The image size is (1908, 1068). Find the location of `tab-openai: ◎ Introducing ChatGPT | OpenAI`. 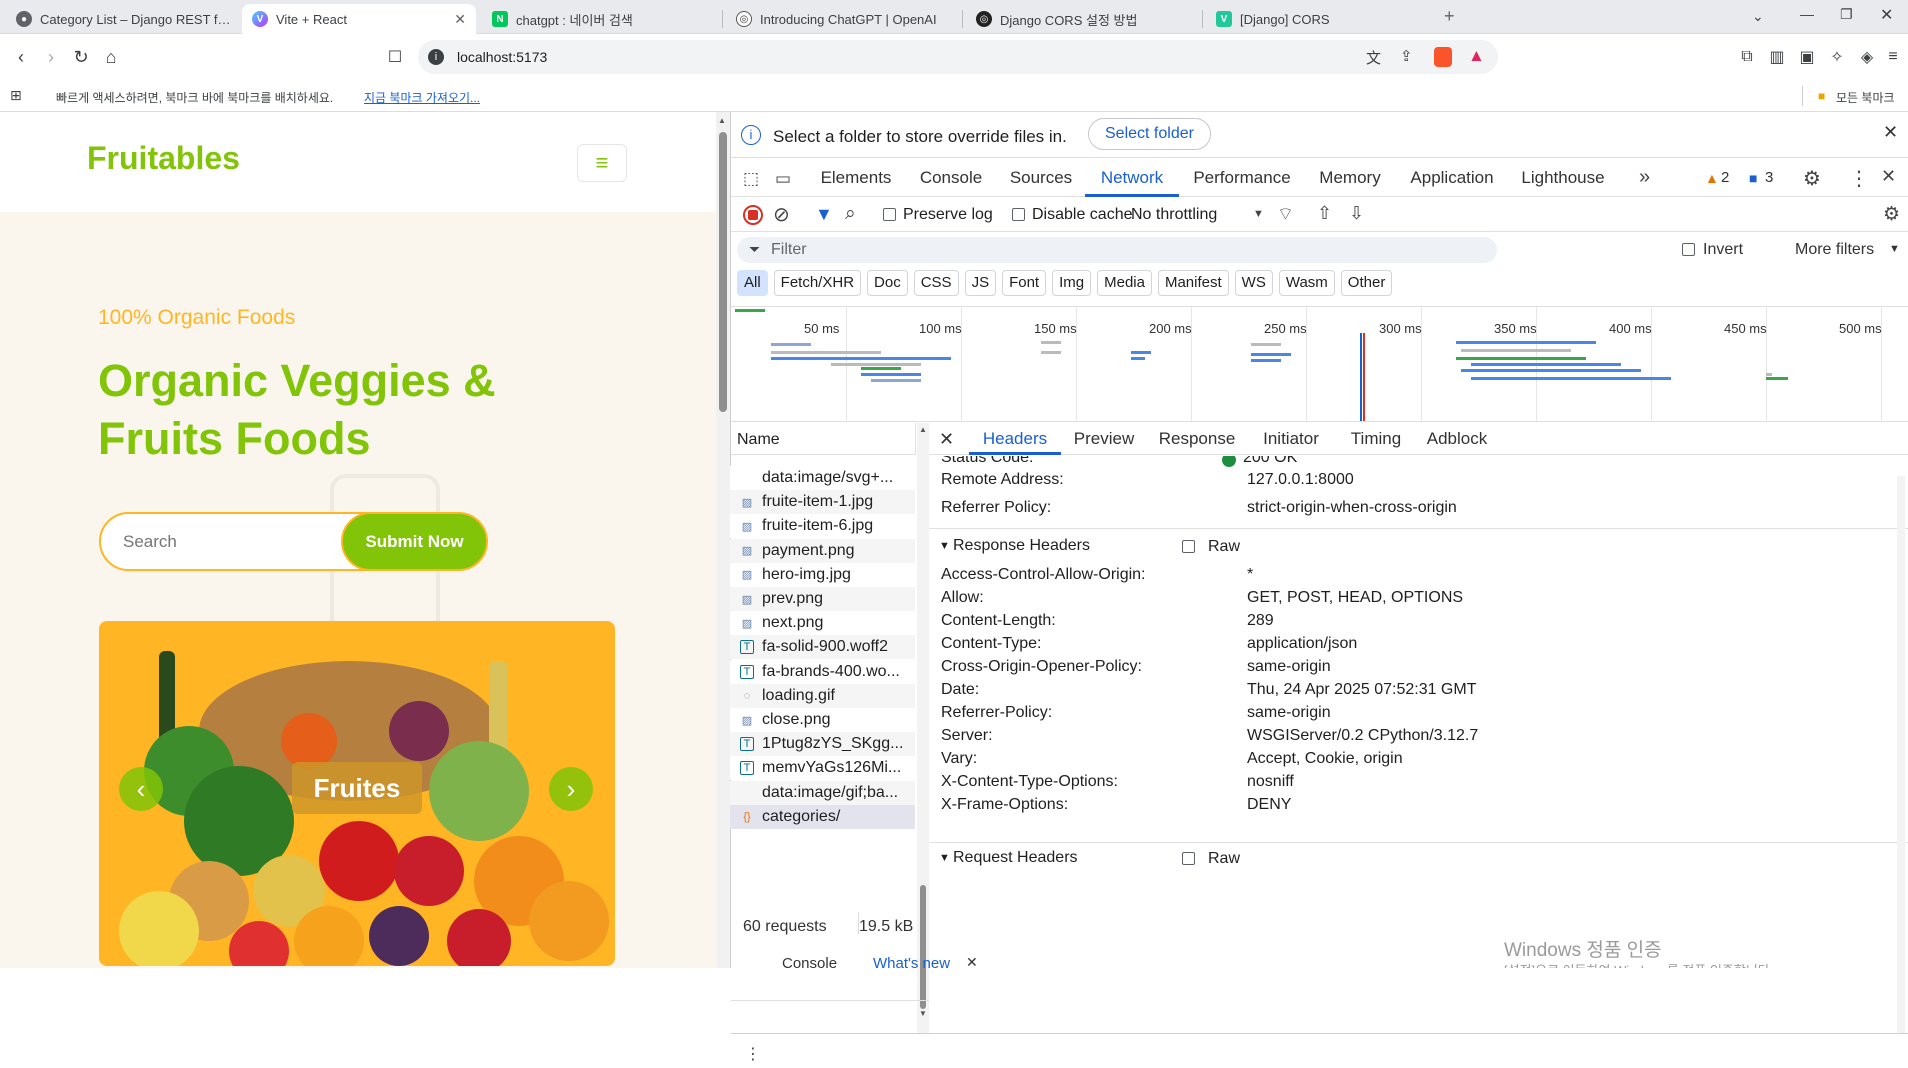

tab-openai: ◎ Introducing ChatGPT | OpenAI is located at coordinates (844, 19).